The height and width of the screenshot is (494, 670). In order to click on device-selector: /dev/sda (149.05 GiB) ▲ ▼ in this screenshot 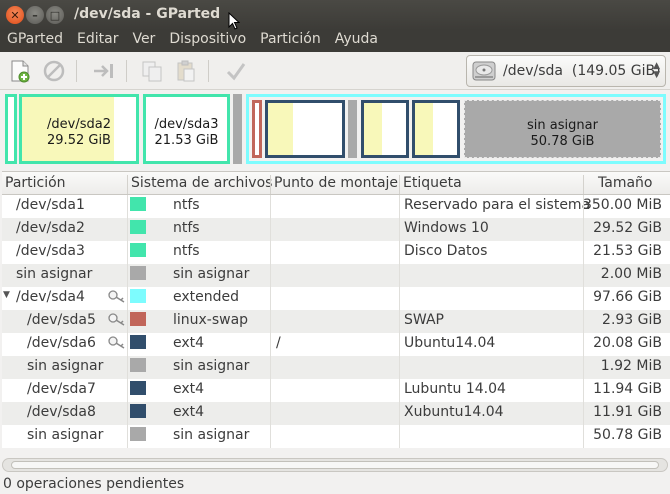, I will do `click(566, 71)`.